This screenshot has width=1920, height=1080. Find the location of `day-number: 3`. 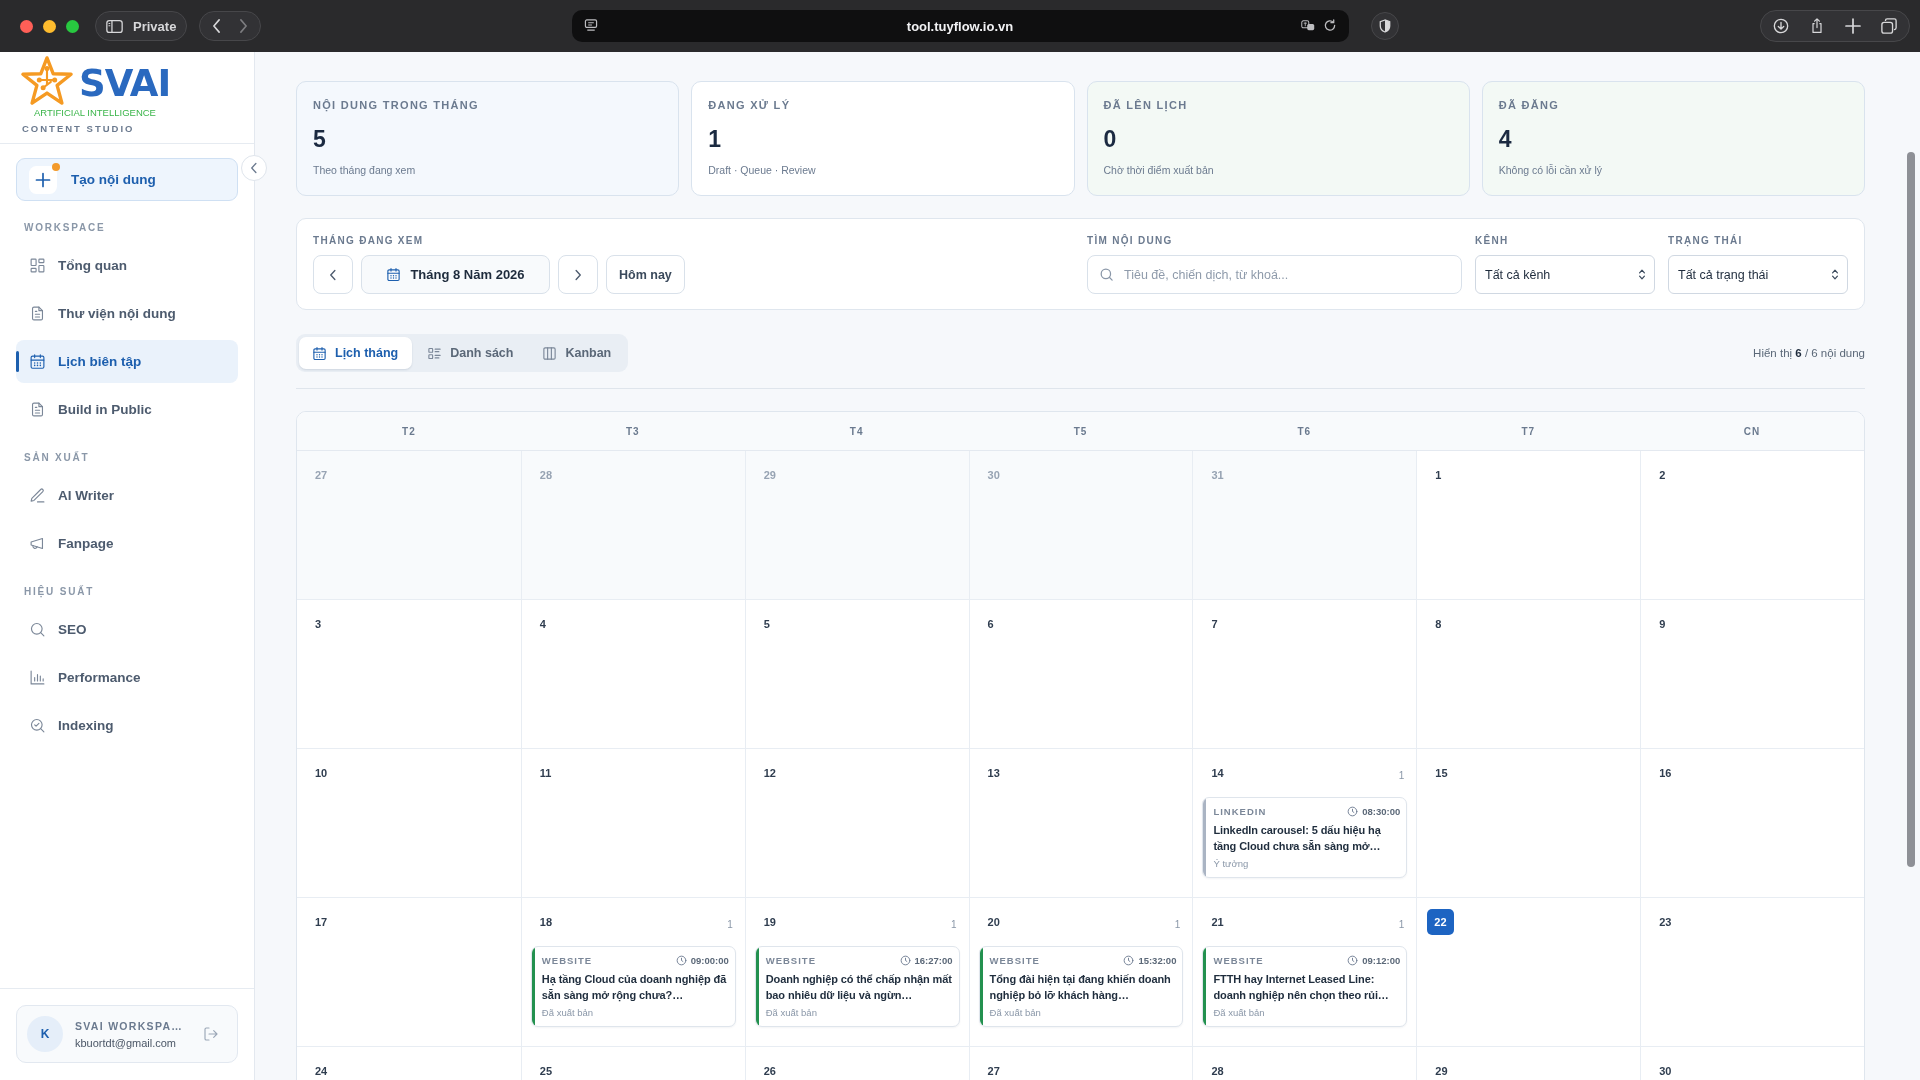

day-number: 3 is located at coordinates (318, 624).